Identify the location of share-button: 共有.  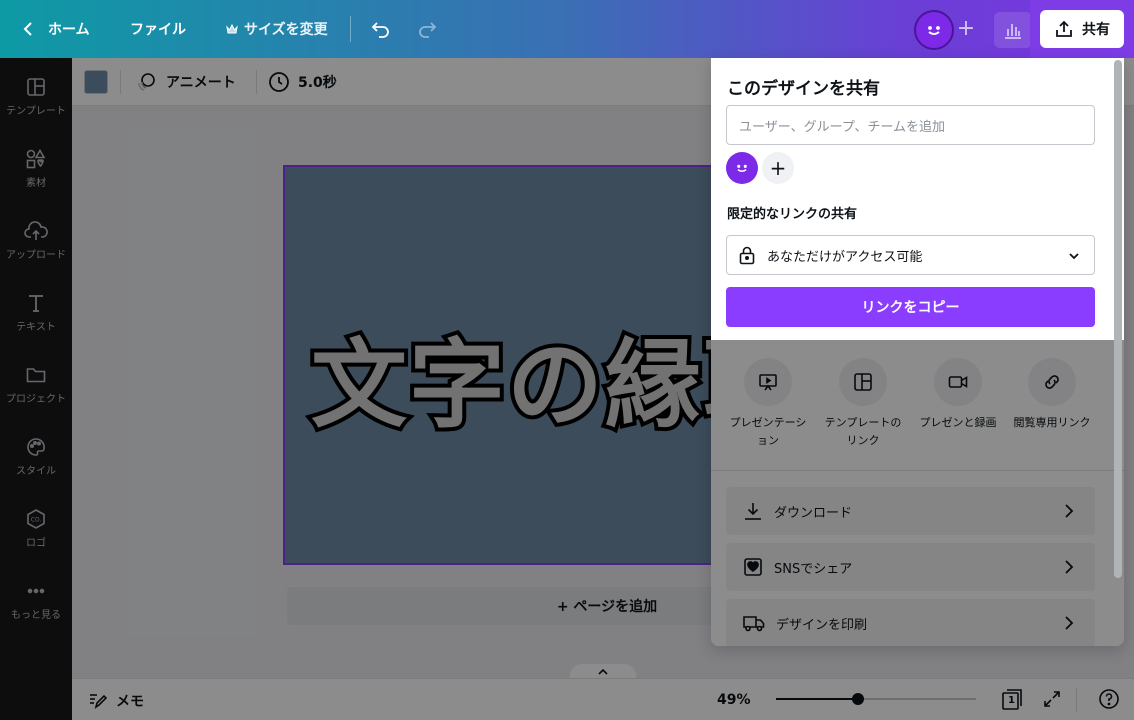
(1082, 29).